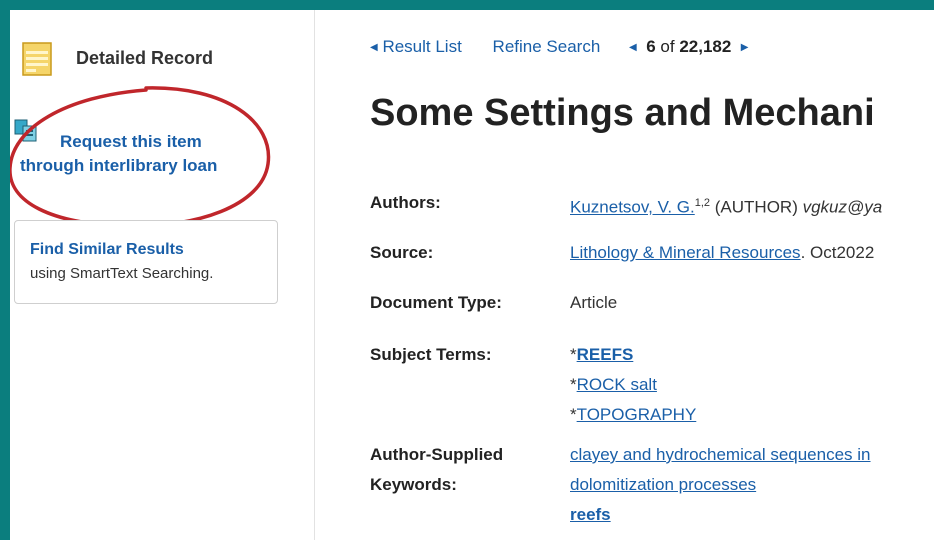 Image resolution: width=934 pixels, height=540 pixels. Describe the element at coordinates (122, 273) in the screenshot. I see `find-similar-subtitle: using SmartText Searching.` at that location.